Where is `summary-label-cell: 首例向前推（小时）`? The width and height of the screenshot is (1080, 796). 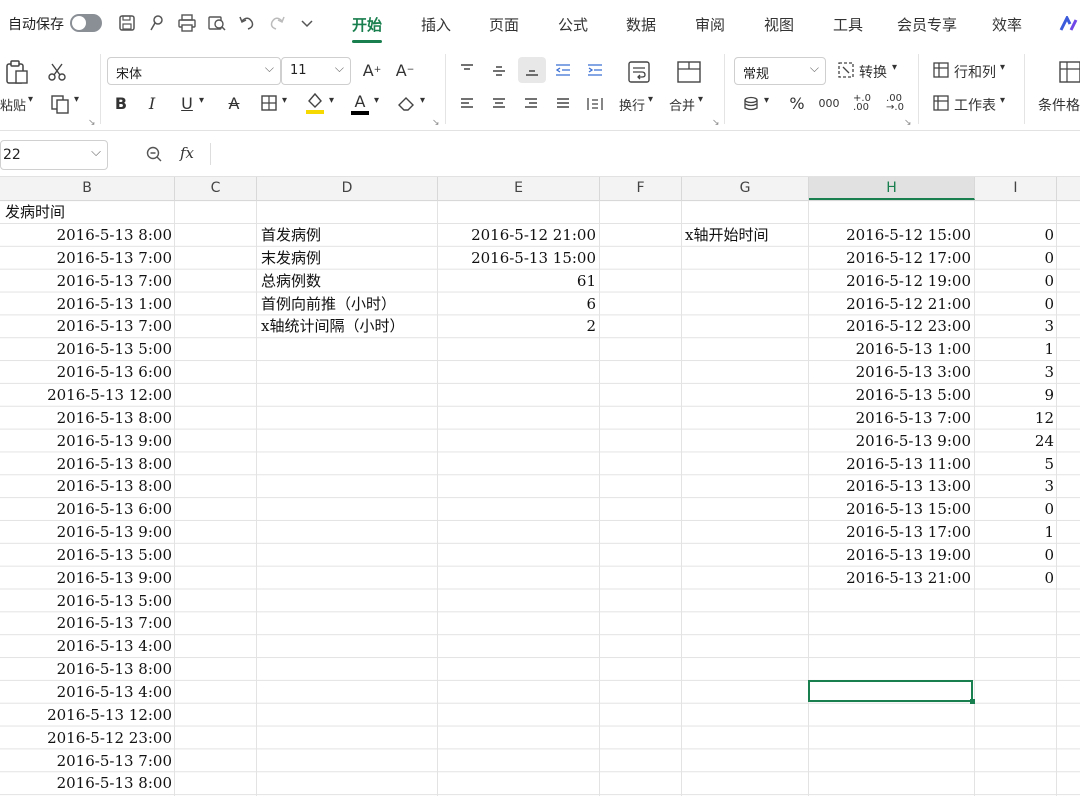 summary-label-cell: 首例向前推（小时） is located at coordinates (349, 304).